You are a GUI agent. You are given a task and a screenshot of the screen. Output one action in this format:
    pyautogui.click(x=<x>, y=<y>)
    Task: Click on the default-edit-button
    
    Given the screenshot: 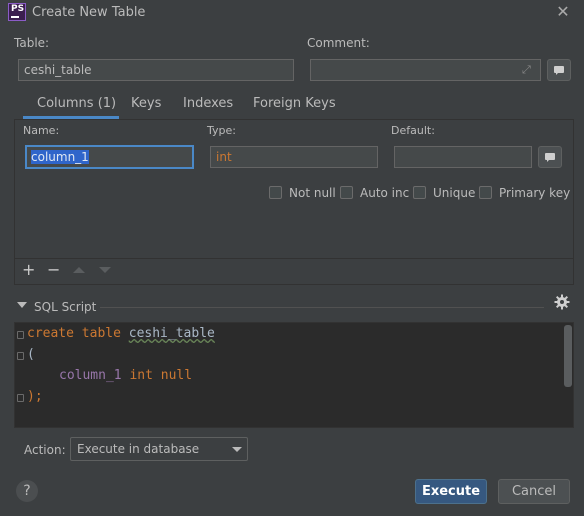 What is the action you would take?
    pyautogui.click(x=550, y=157)
    